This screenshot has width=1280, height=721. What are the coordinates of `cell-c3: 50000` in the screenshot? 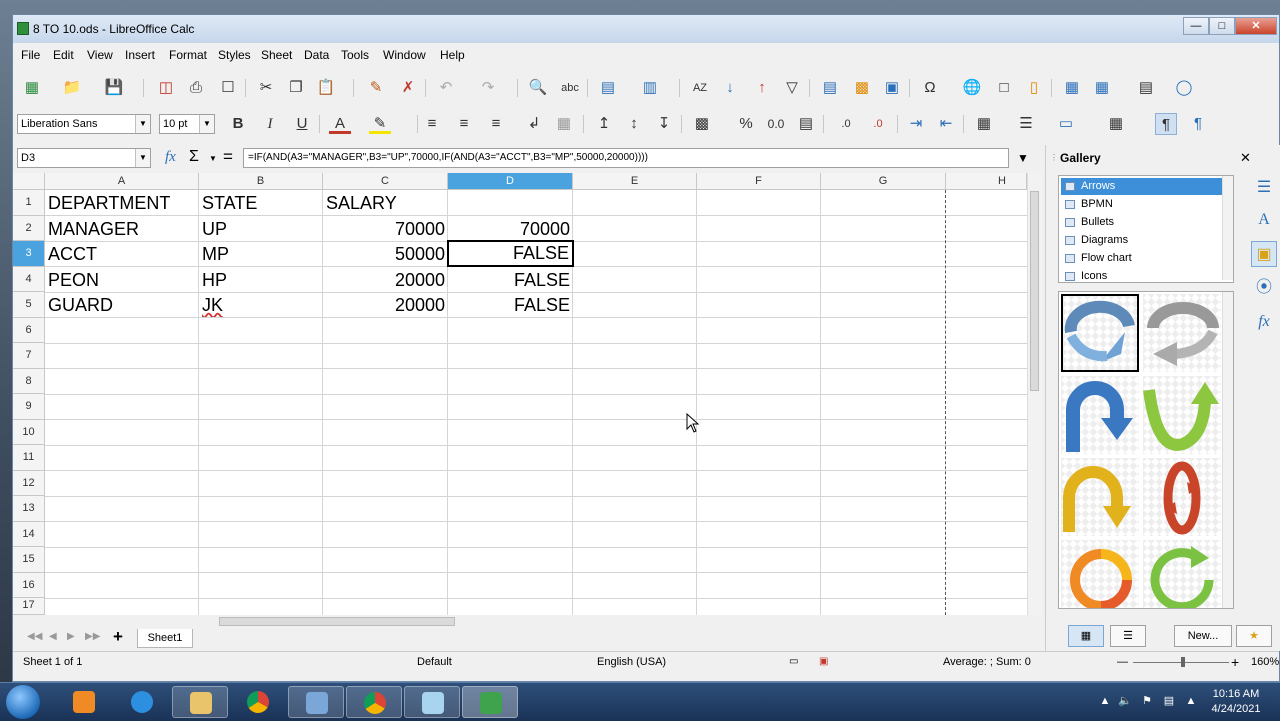 It's located at (385, 253).